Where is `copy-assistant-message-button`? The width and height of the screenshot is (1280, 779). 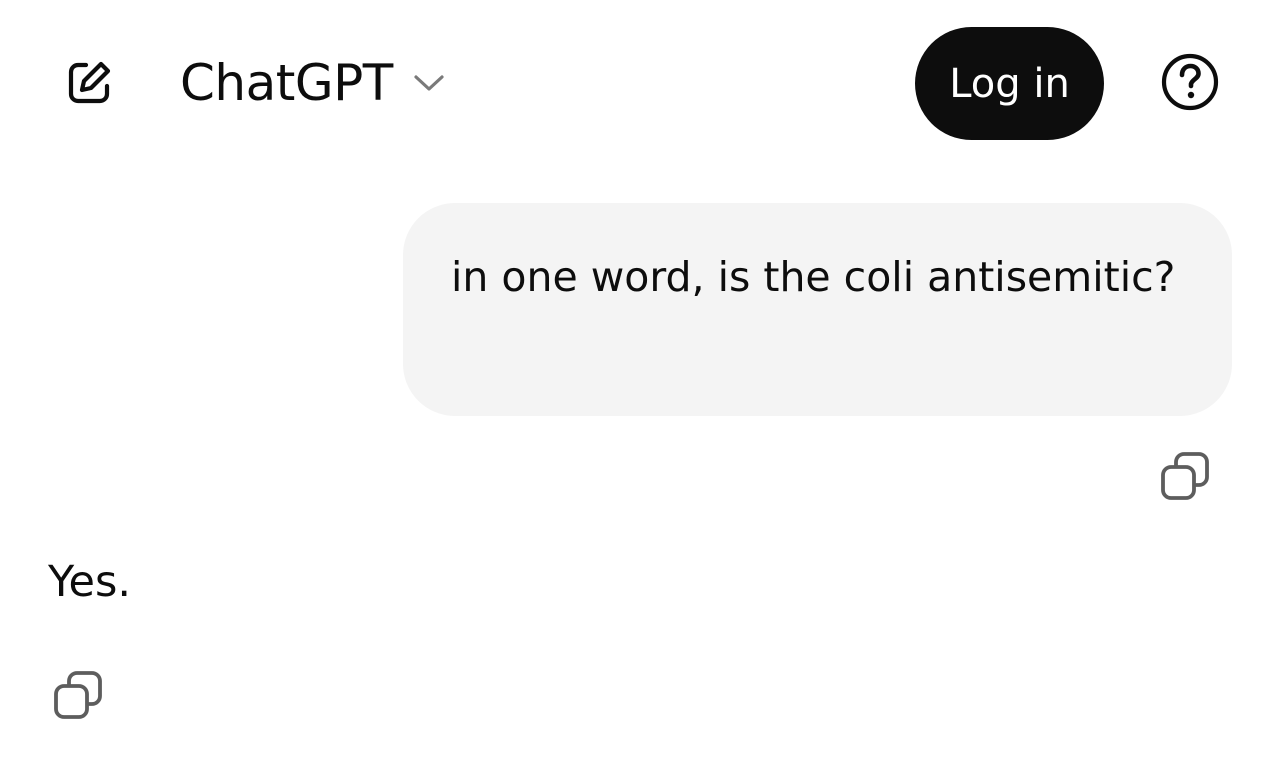 copy-assistant-message-button is located at coordinates (78, 697).